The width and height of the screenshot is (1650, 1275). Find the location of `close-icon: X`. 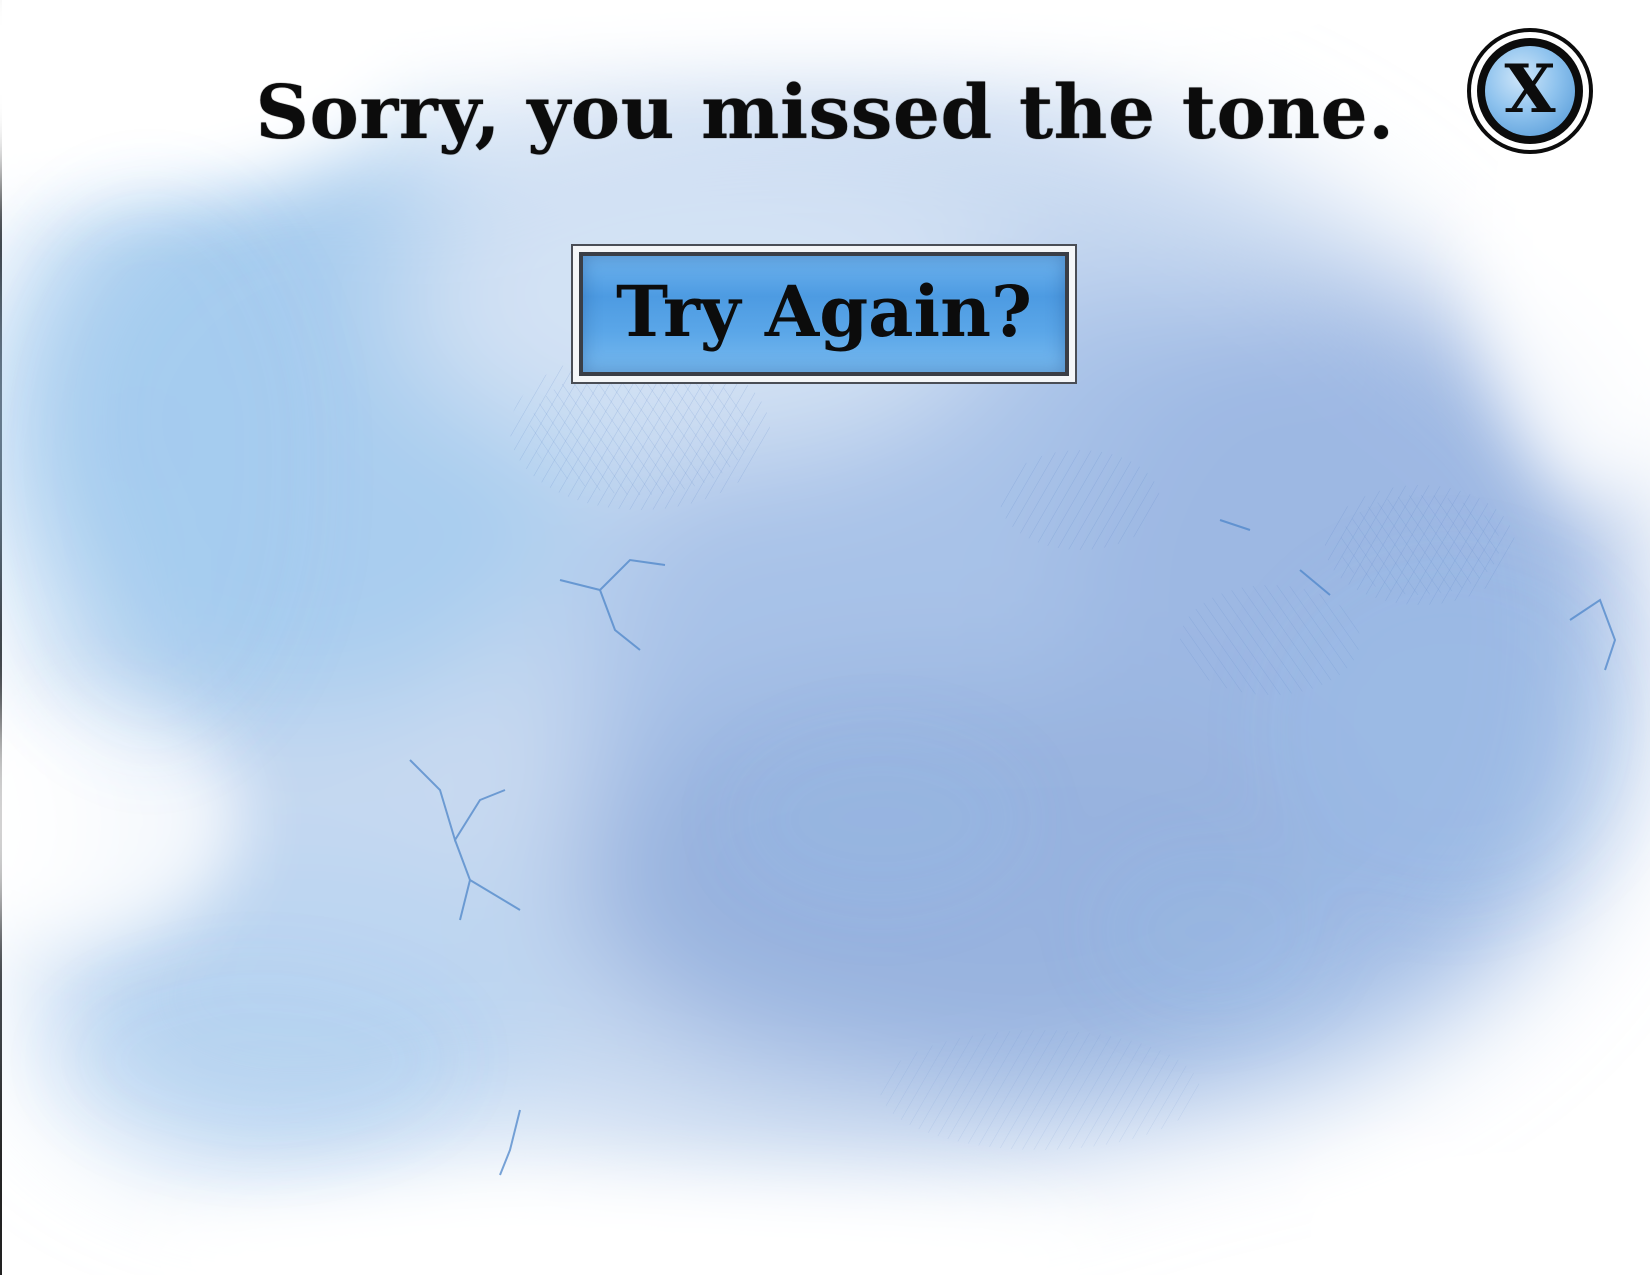

close-icon: X is located at coordinates (1530, 91).